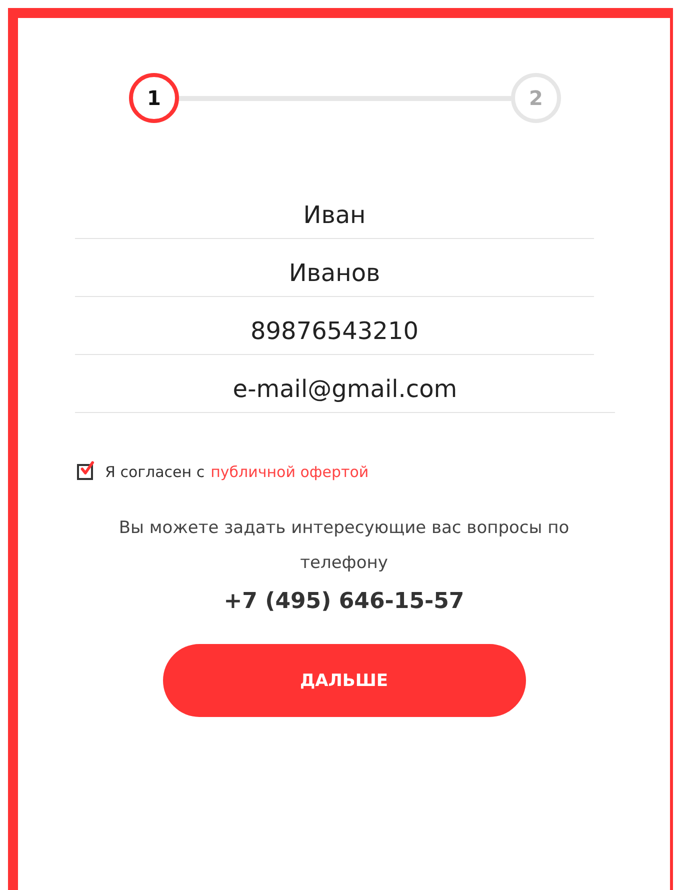 The image size is (675, 890). I want to click on input-field: Иван, so click(334, 216).